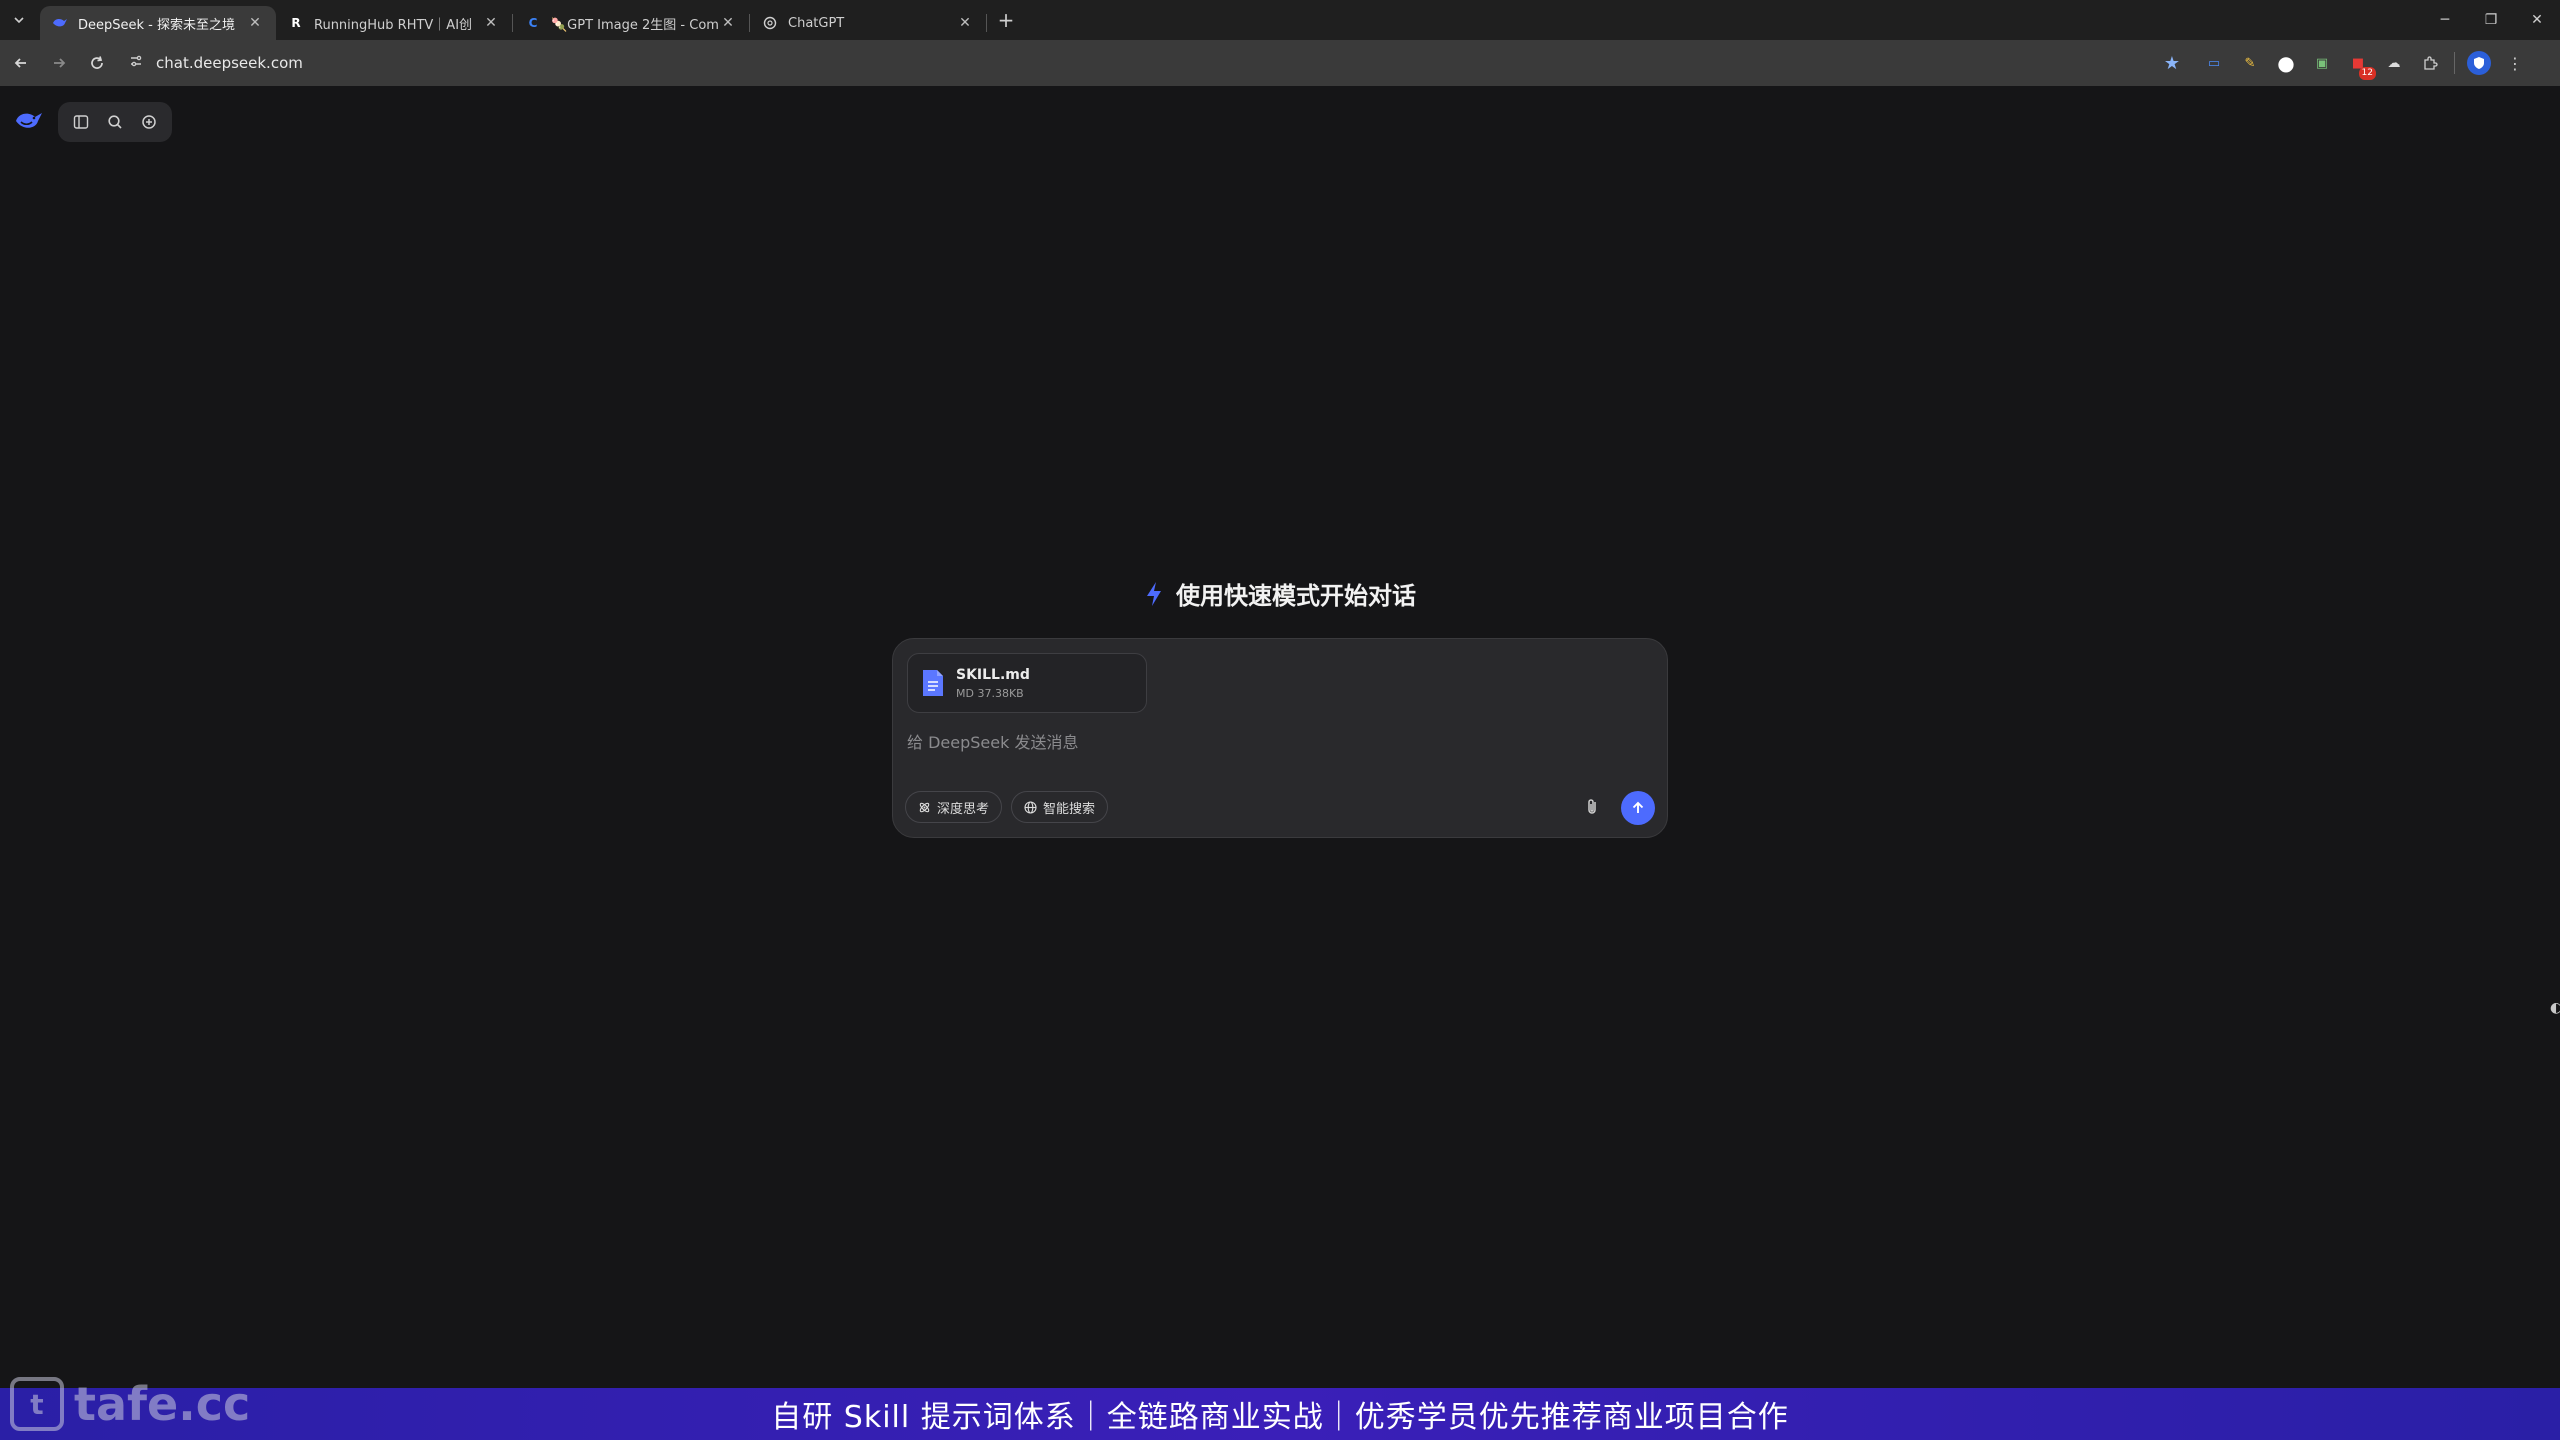 The width and height of the screenshot is (2560, 1440). Describe the element at coordinates (296, 23) in the screenshot. I see `runninghub-icon: R` at that location.